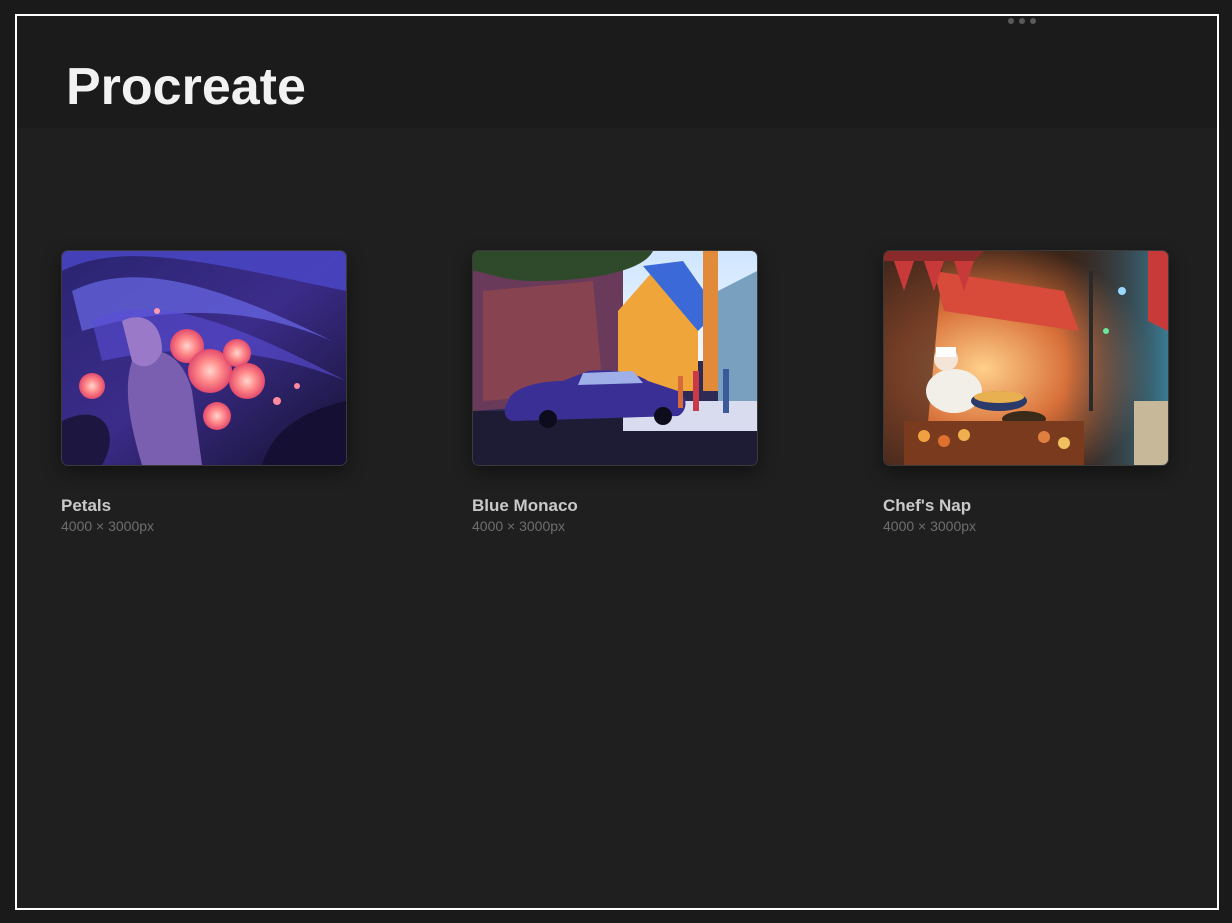  I want to click on artwork-card-chefs-nap: Chef's Nap 4000 × 3000px, so click(1028, 392).